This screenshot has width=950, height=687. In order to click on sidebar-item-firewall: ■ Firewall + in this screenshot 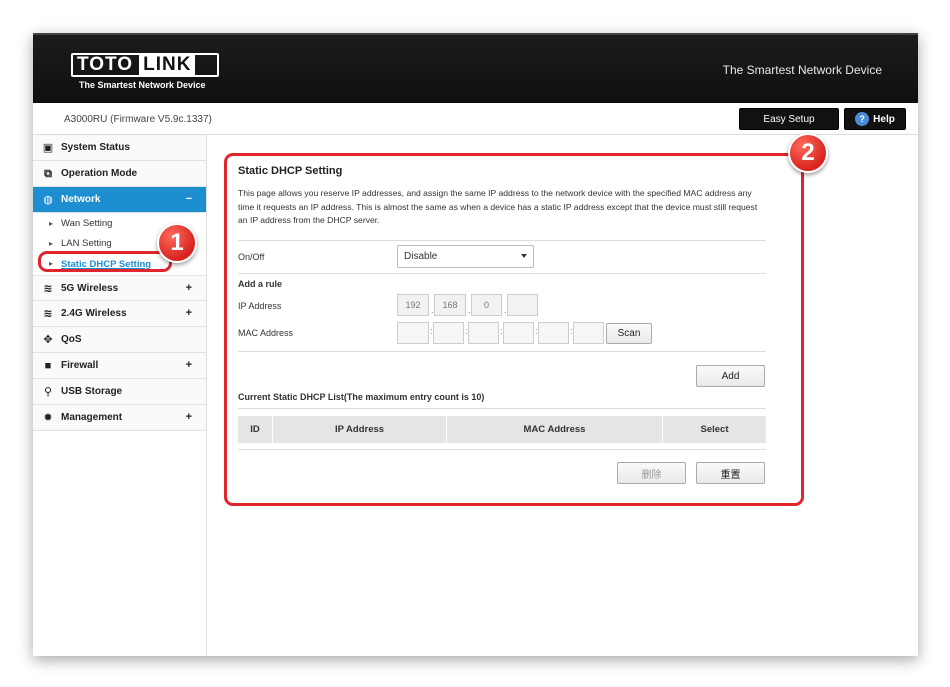, I will do `click(119, 366)`.